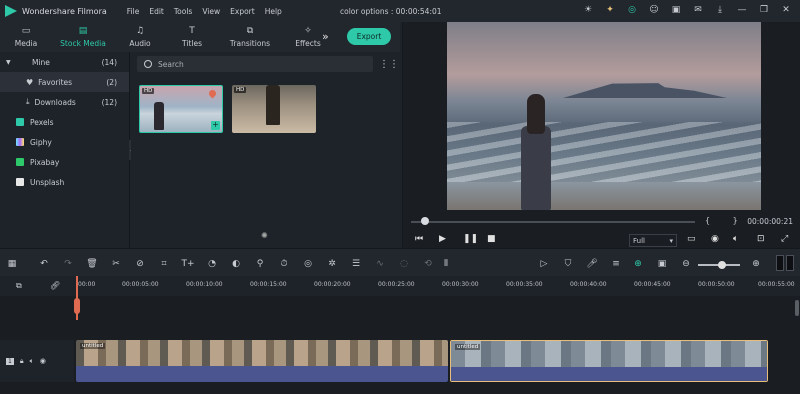 The image size is (800, 394). Describe the element at coordinates (133, 11) in the screenshot. I see `menu-file: File` at that location.